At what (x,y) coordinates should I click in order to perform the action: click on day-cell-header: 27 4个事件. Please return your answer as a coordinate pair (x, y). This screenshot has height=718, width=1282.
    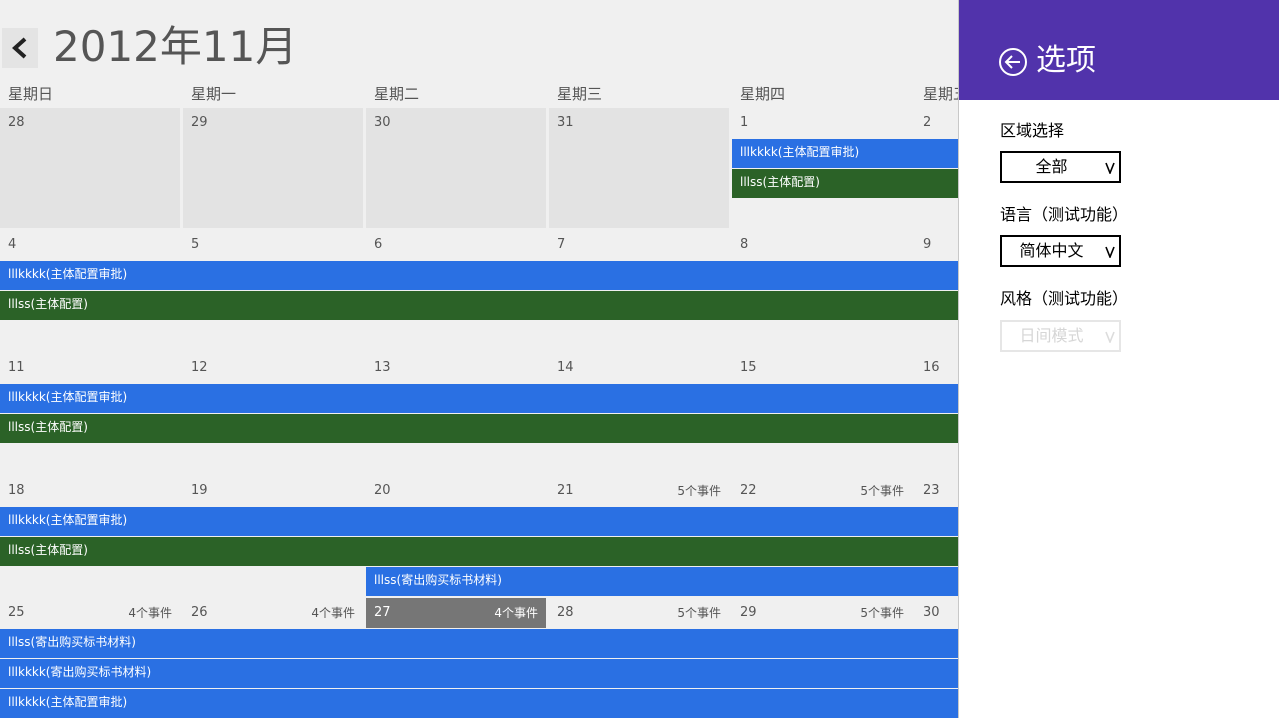
    Looking at the image, I should click on (456, 613).